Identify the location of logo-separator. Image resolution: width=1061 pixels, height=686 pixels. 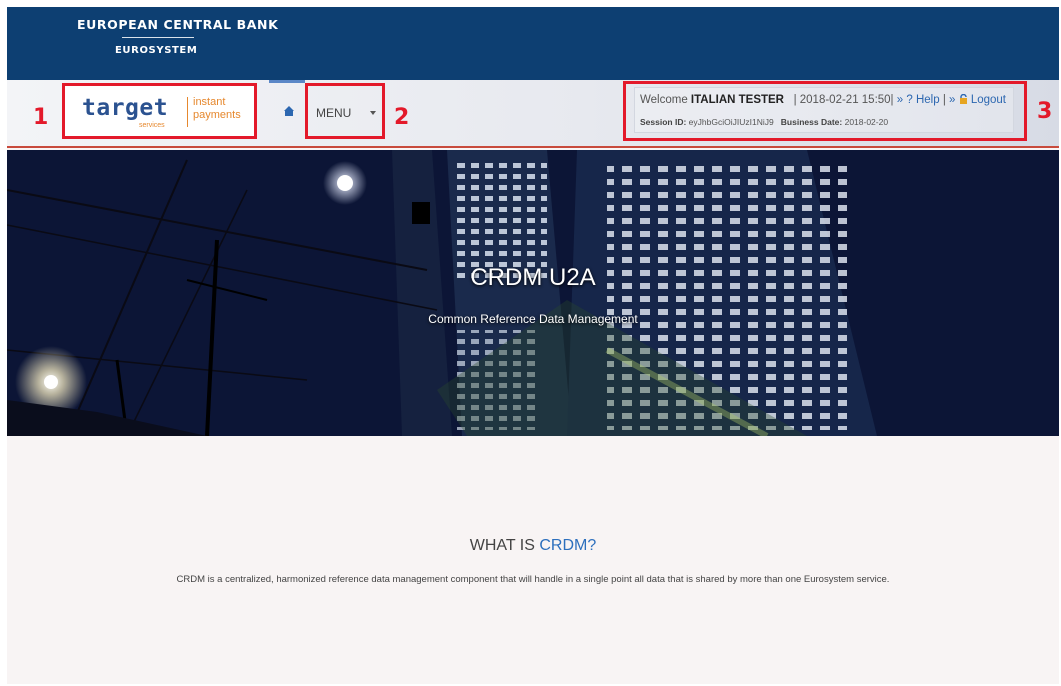
(187, 112).